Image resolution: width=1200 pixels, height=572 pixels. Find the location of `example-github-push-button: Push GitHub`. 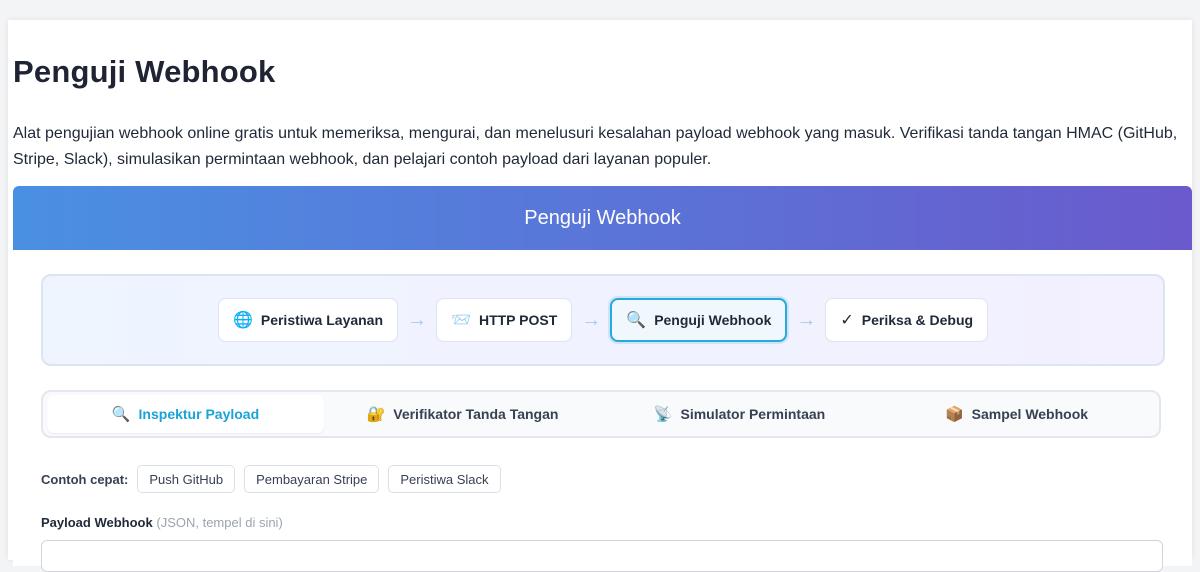

example-github-push-button: Push GitHub is located at coordinates (186, 479).